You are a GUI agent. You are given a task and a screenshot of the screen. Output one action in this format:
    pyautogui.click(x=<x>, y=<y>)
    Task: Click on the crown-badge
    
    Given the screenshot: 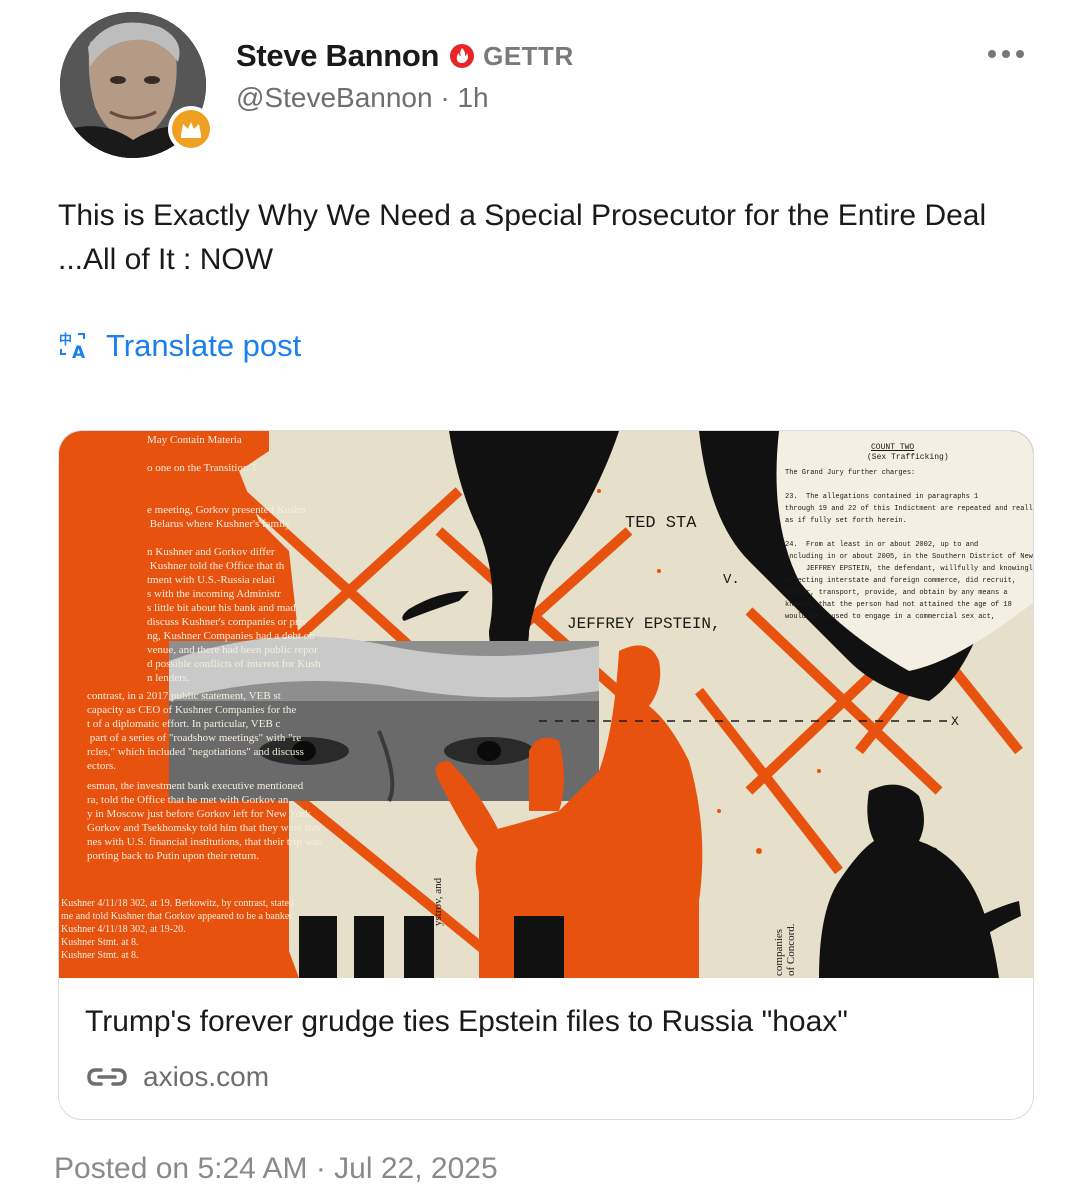 What is the action you would take?
    pyautogui.click(x=191, y=129)
    